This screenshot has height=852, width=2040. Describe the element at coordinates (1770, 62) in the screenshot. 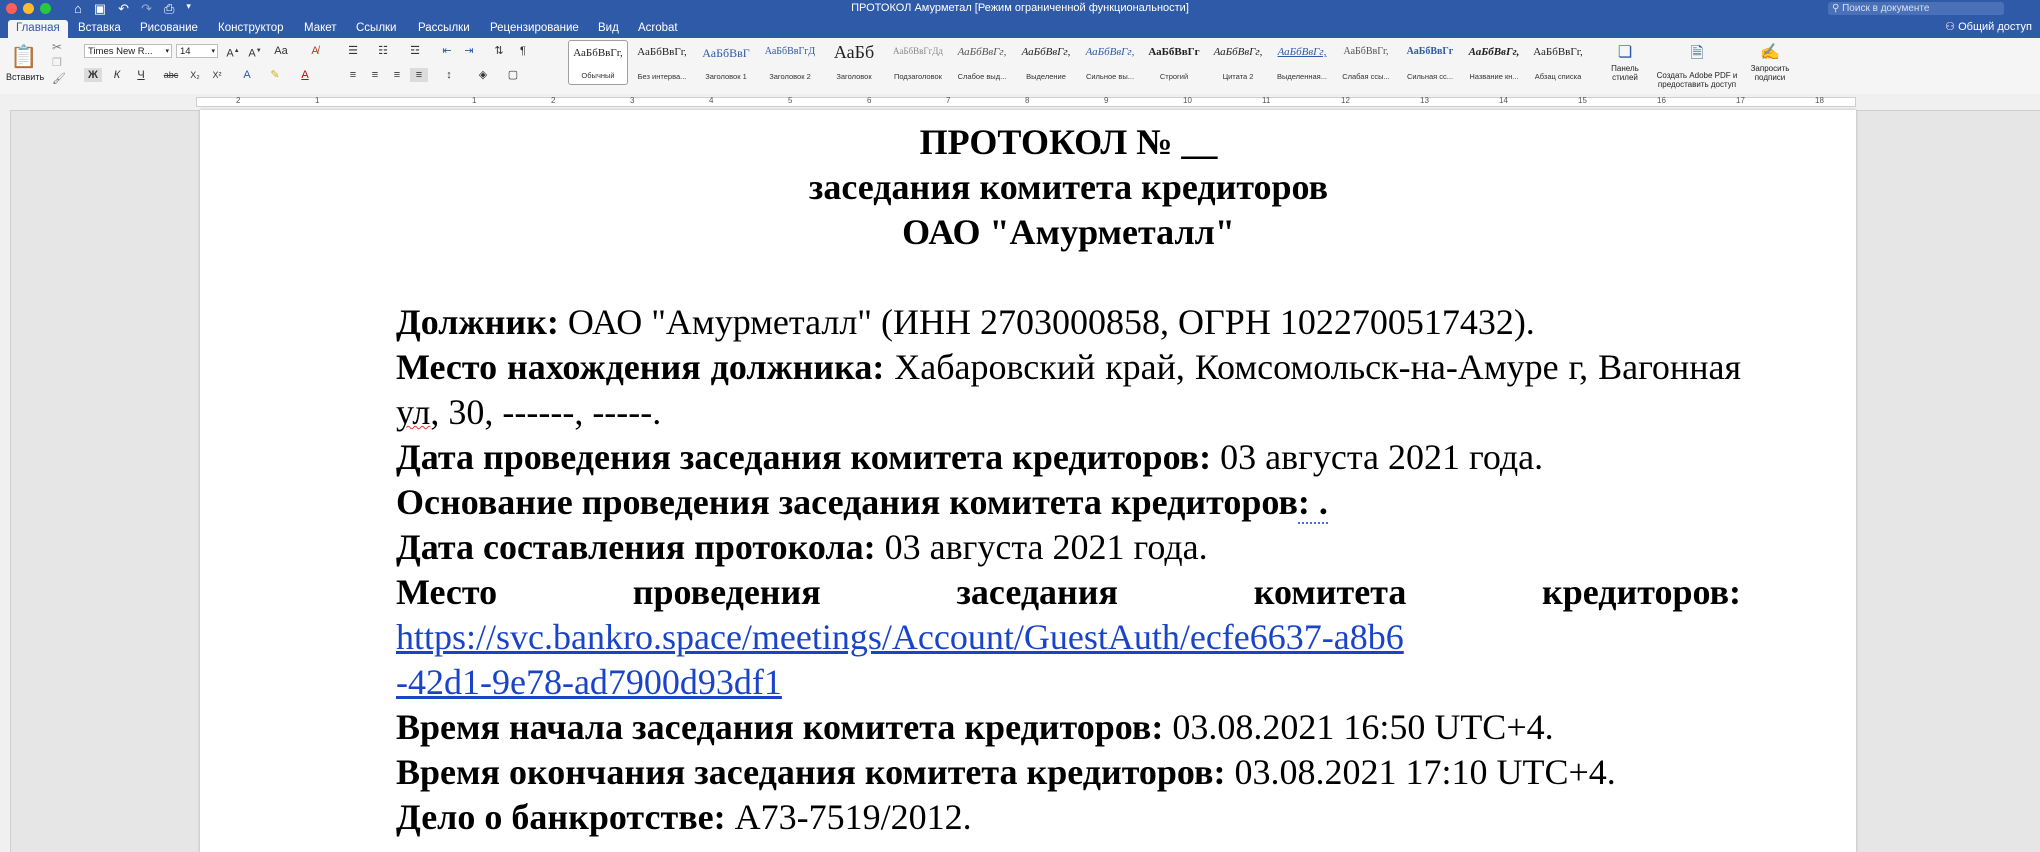

I see `request-signatures-button: ✍ Запросить подписи` at that location.